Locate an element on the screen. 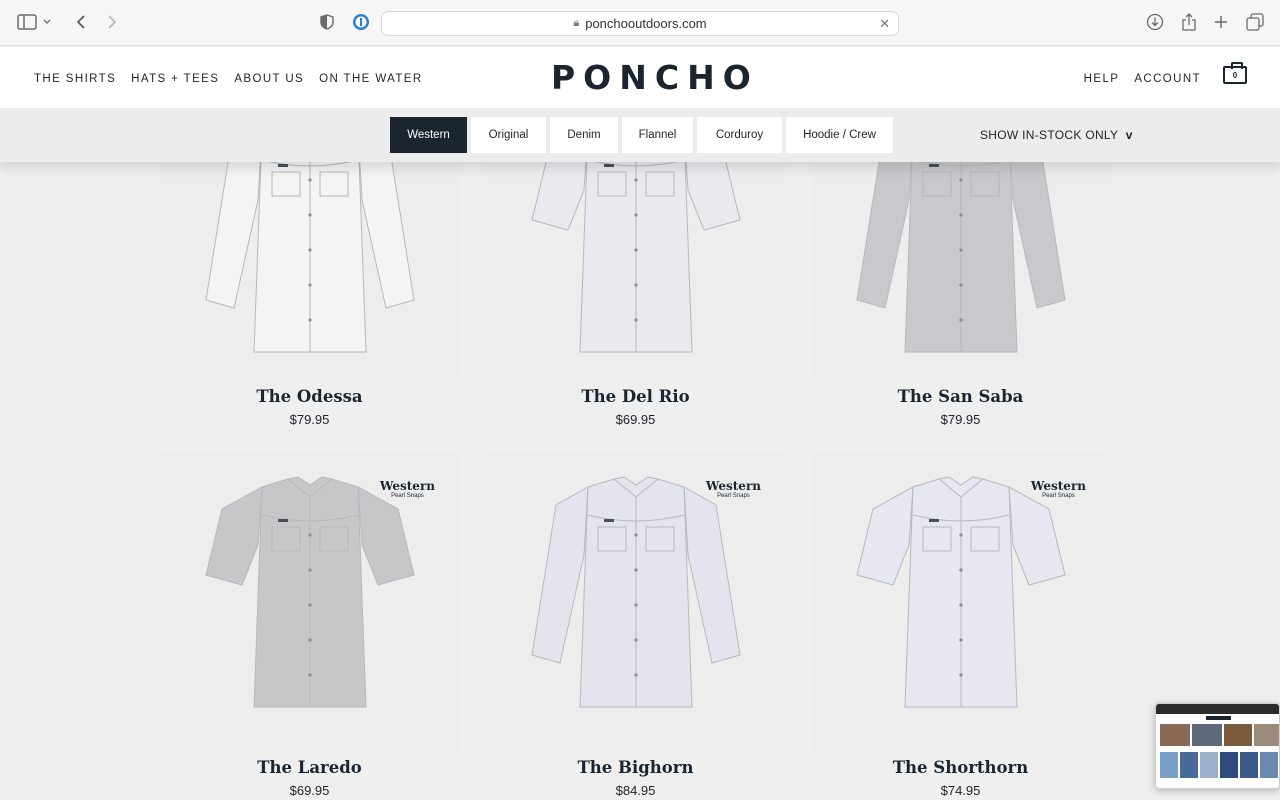 The height and width of the screenshot is (800, 1280). in-stock-toggle: SHOW IN-STOCK ONLY v is located at coordinates (1056, 135).